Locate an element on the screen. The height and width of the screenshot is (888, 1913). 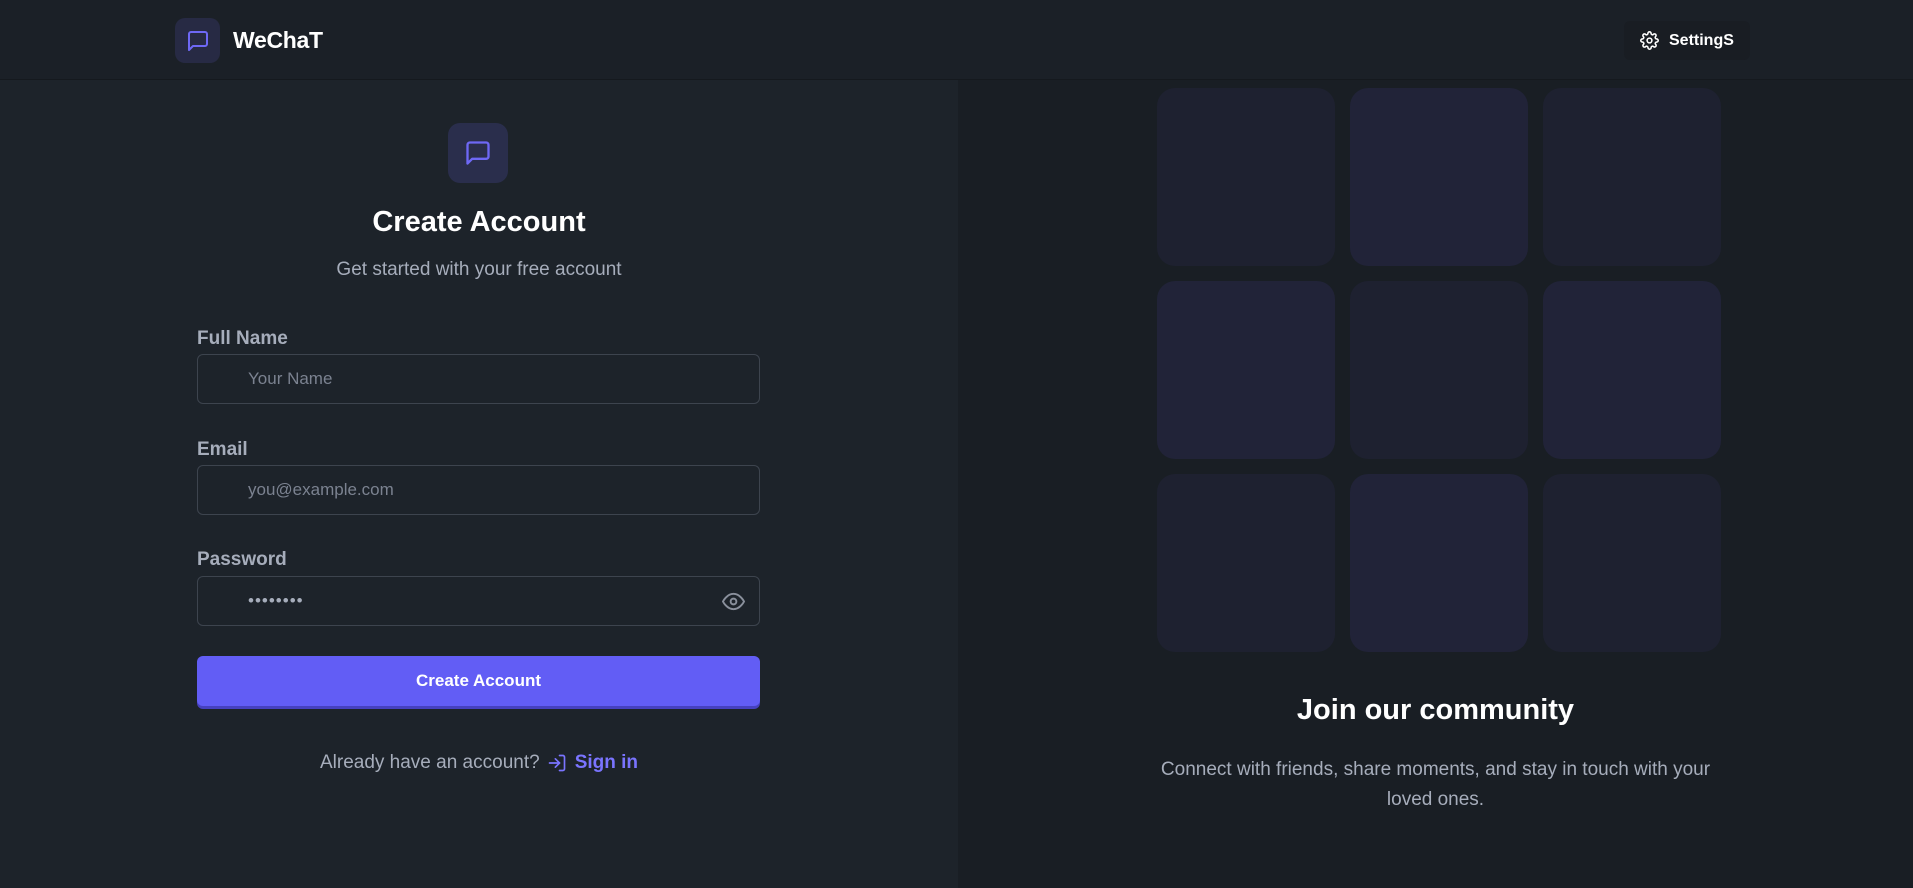
form-icon-badge is located at coordinates (478, 153).